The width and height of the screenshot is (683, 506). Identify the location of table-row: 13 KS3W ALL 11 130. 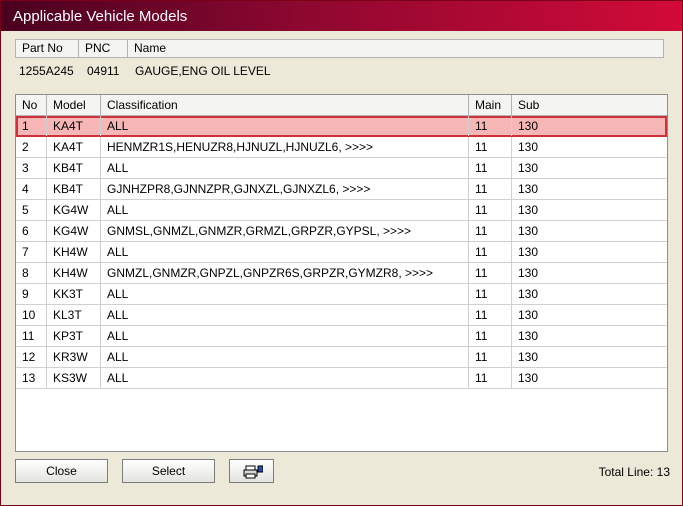
(341, 378).